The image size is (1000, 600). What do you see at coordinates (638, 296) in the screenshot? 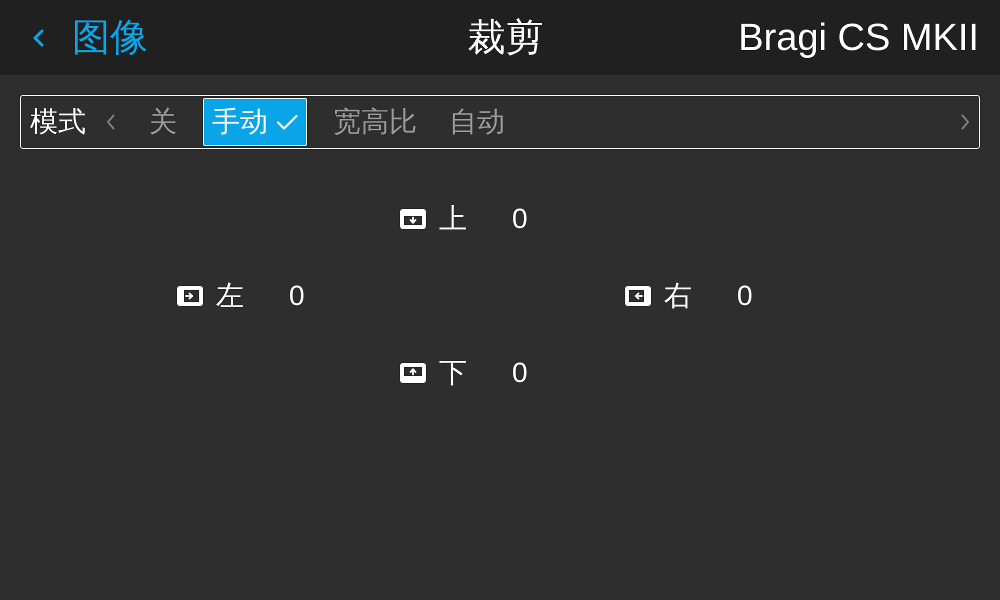
I see `crop-right-icon` at bounding box center [638, 296].